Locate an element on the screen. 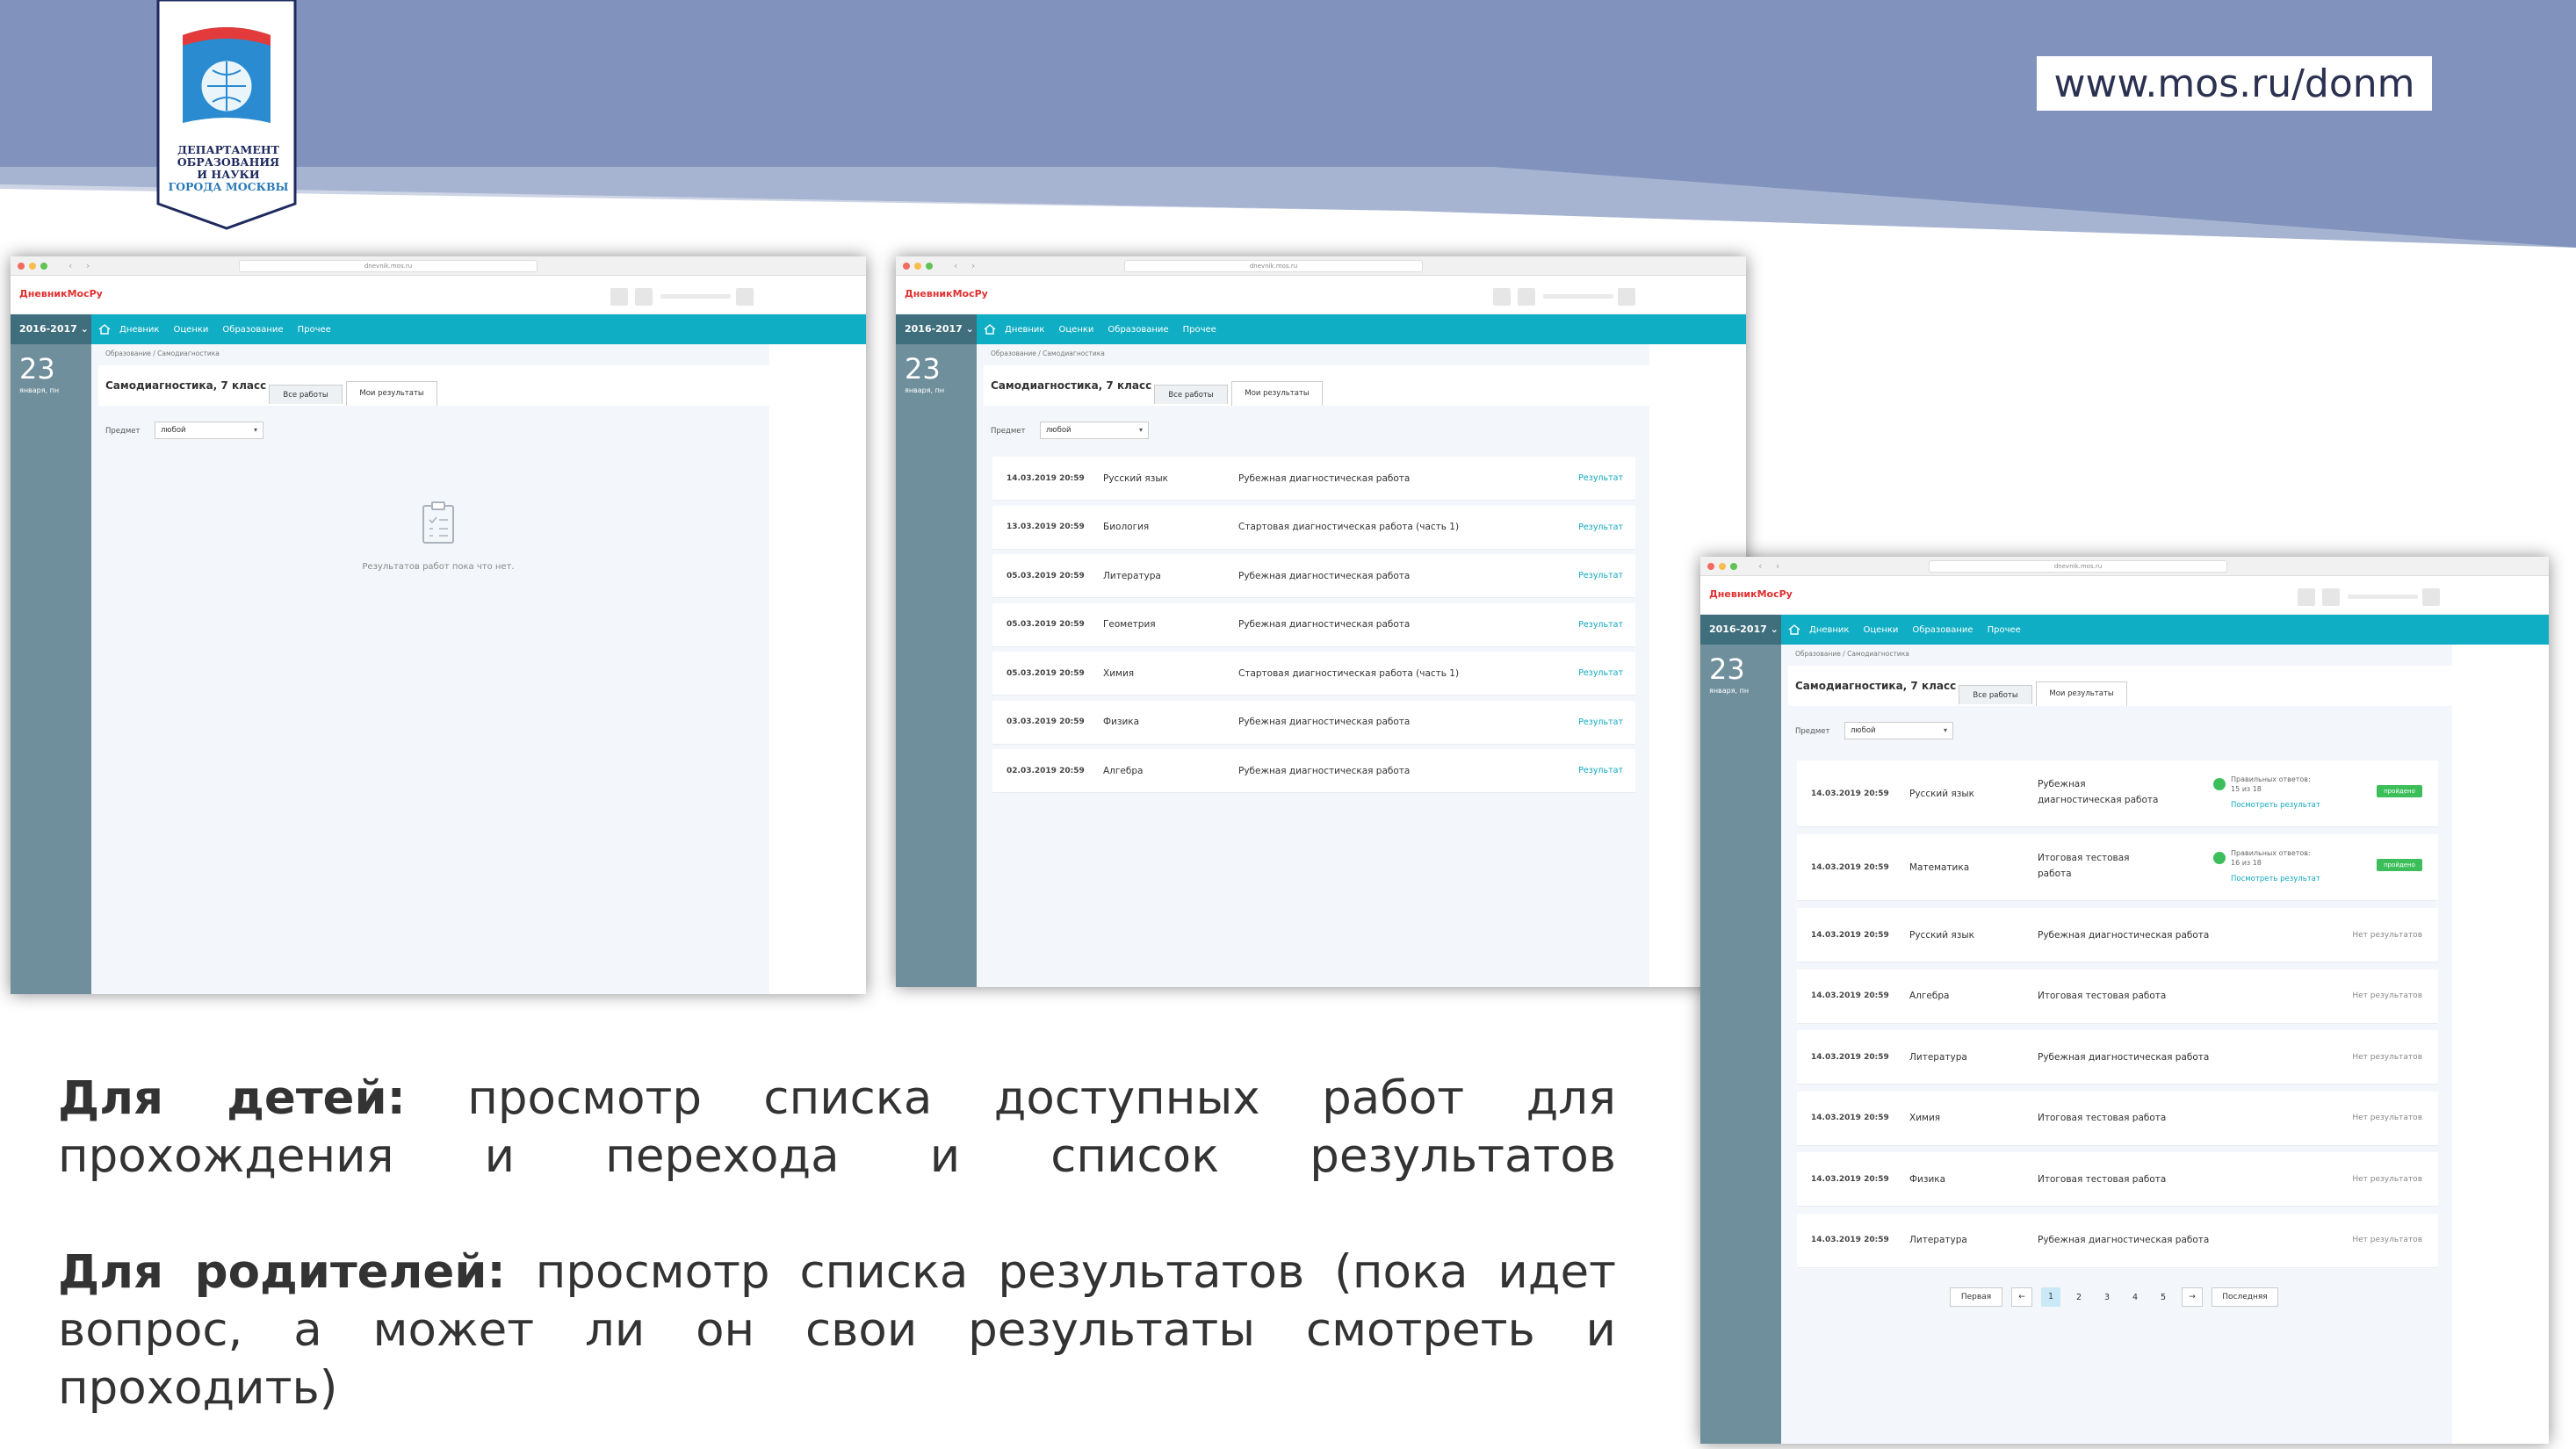  subject-select-value: любой is located at coordinates (173, 431).